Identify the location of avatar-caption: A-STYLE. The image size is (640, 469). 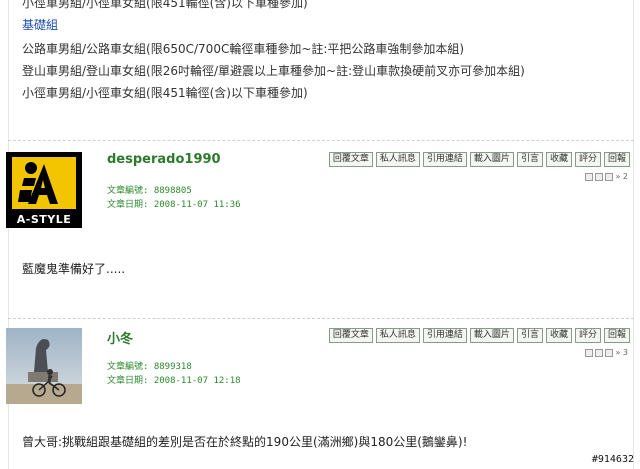
(44, 219).